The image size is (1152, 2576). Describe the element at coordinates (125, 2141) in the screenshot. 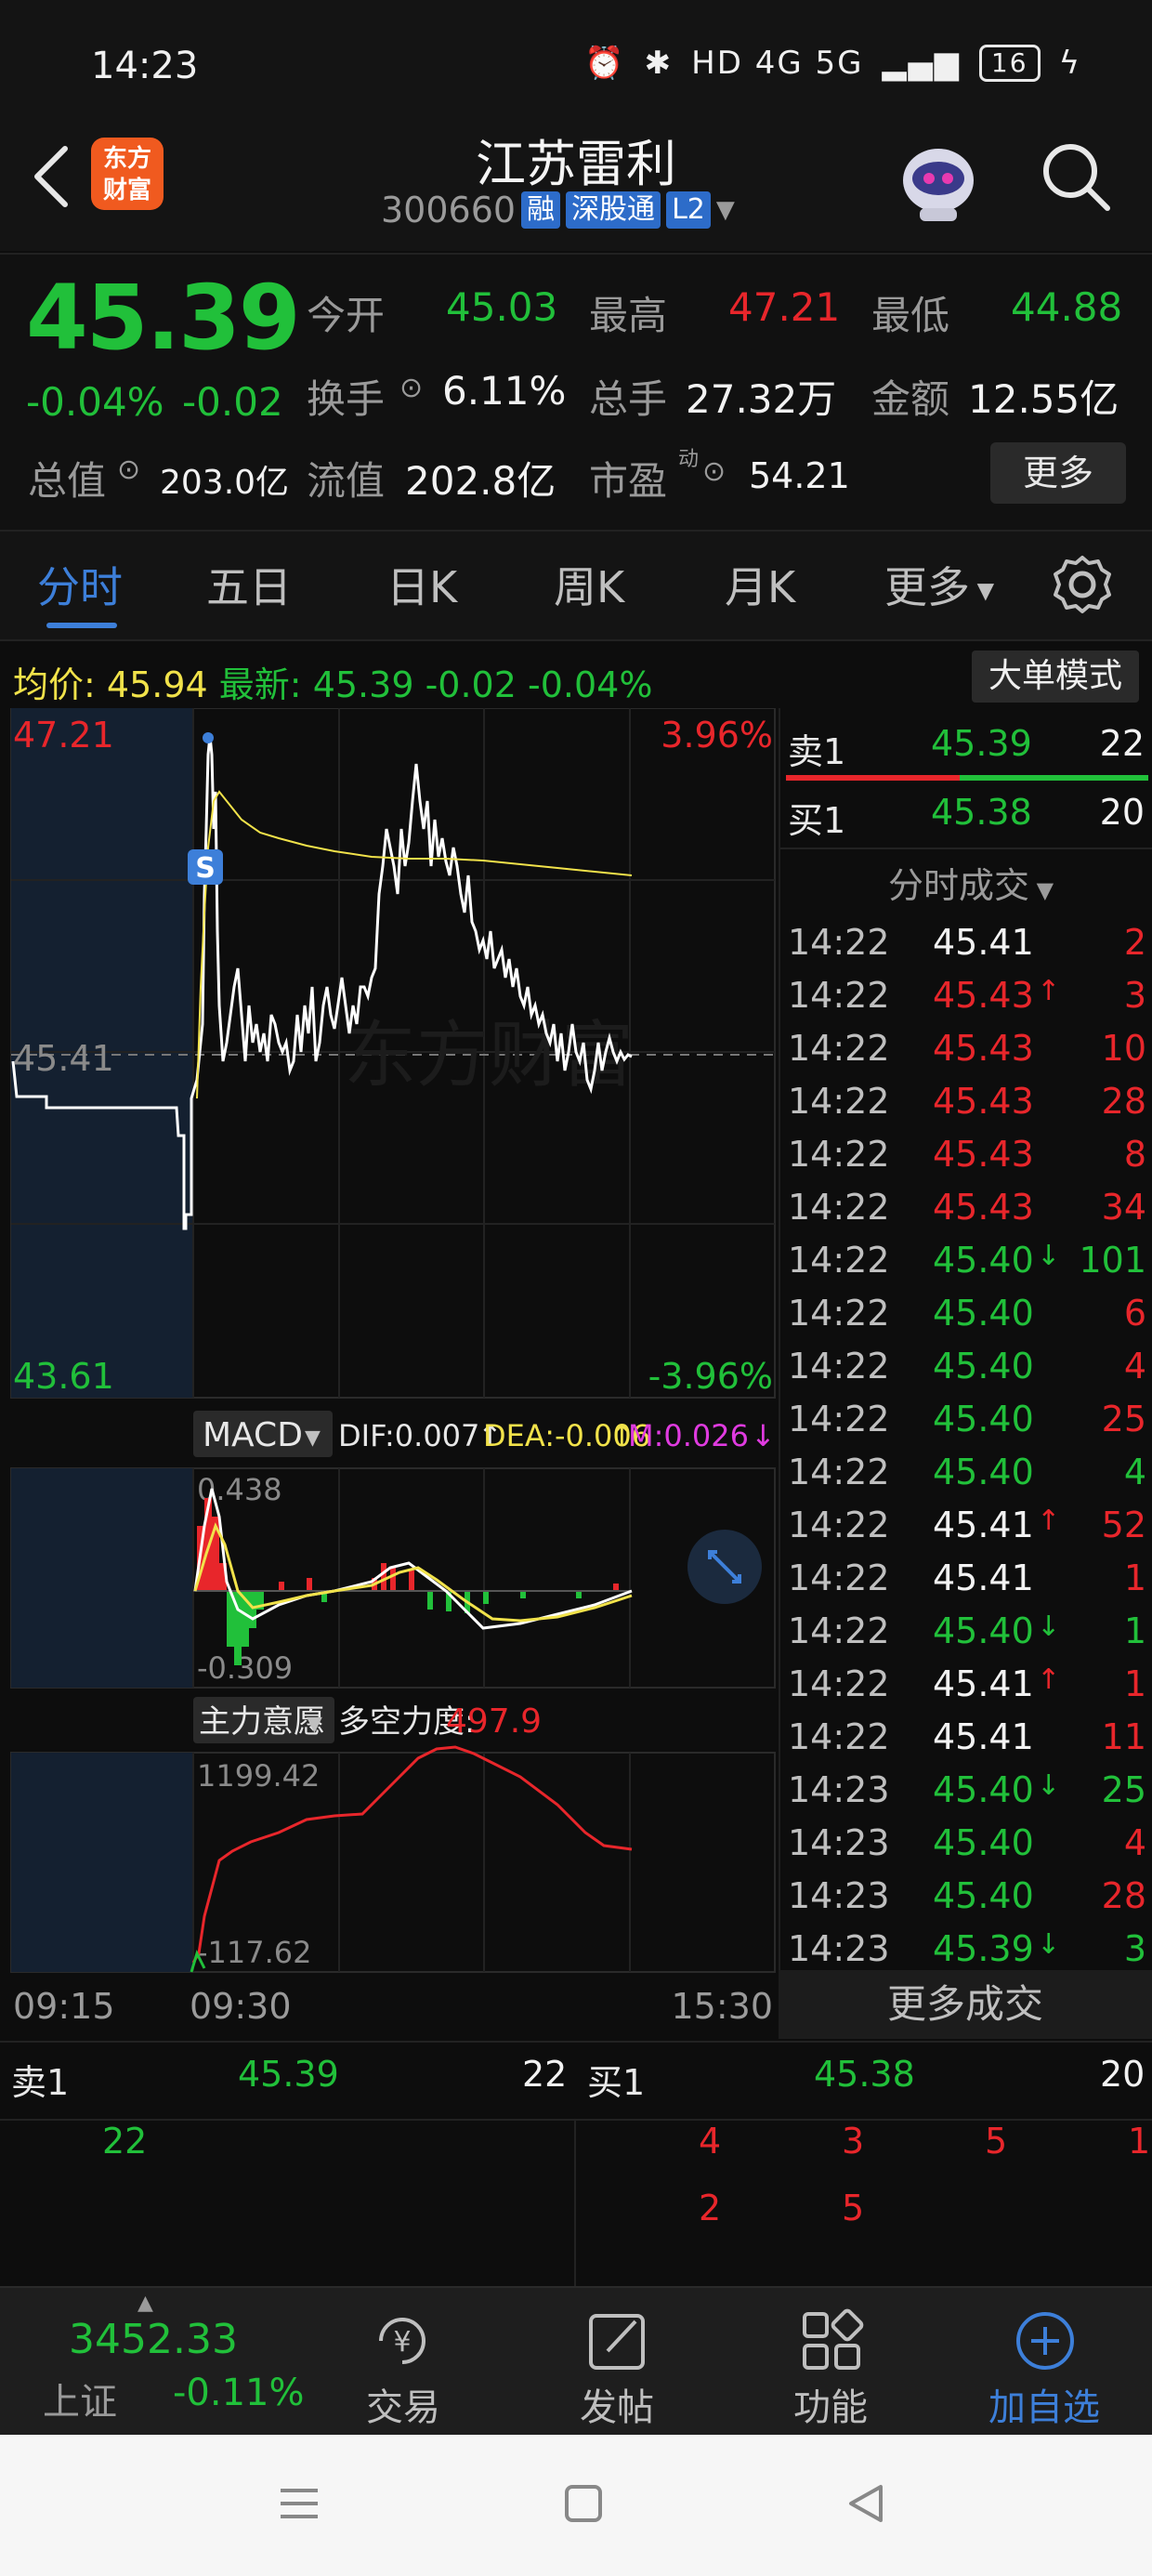

I see `sell-order-qty: 22` at that location.